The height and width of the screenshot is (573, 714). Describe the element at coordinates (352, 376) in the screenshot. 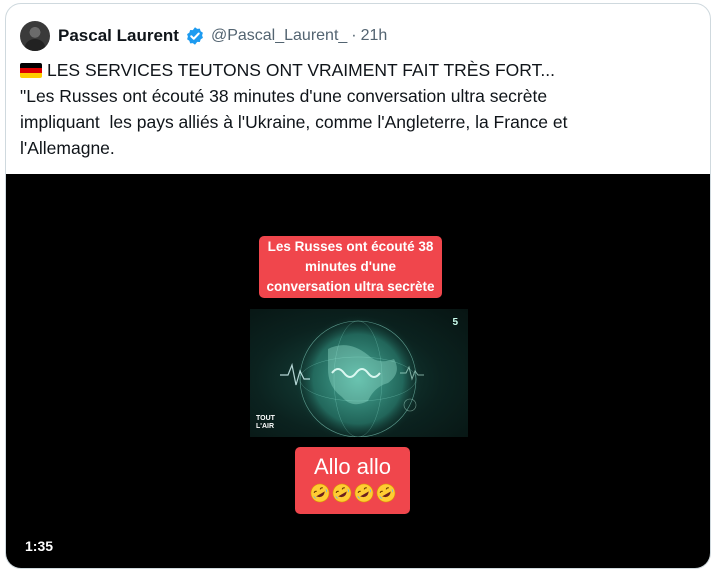

I see `globe-graphic` at that location.